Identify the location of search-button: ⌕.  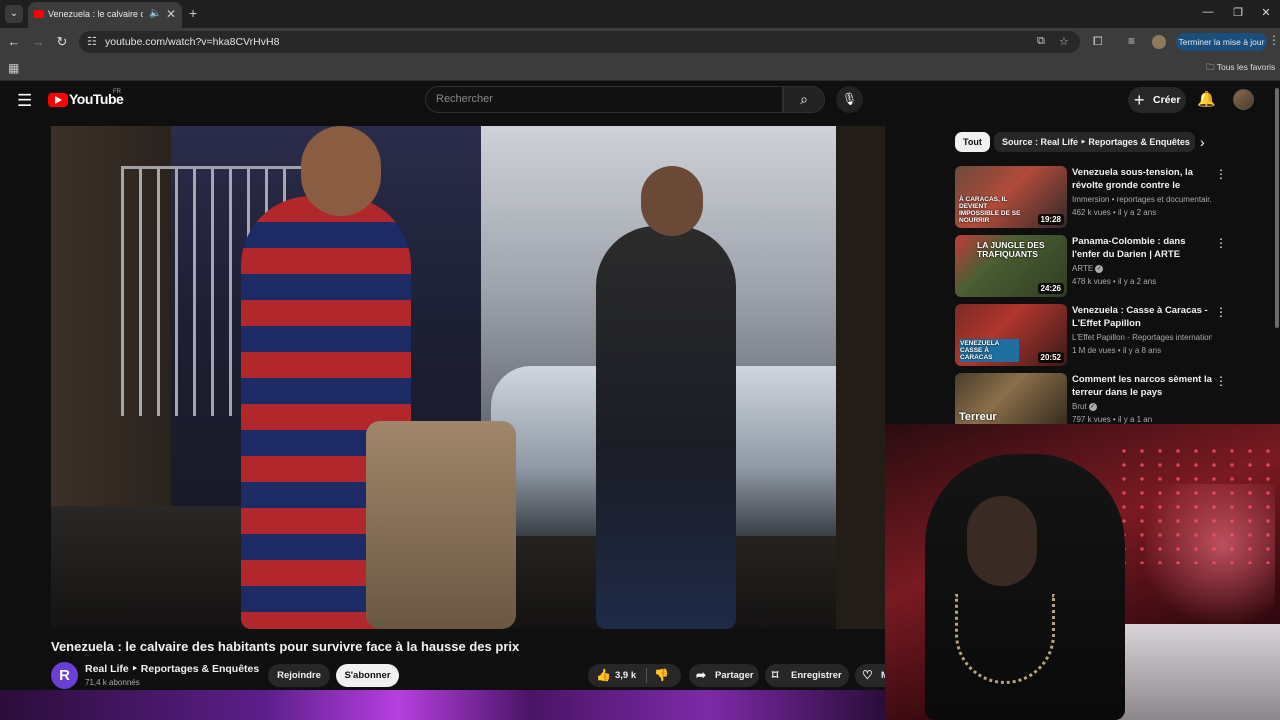
(804, 99).